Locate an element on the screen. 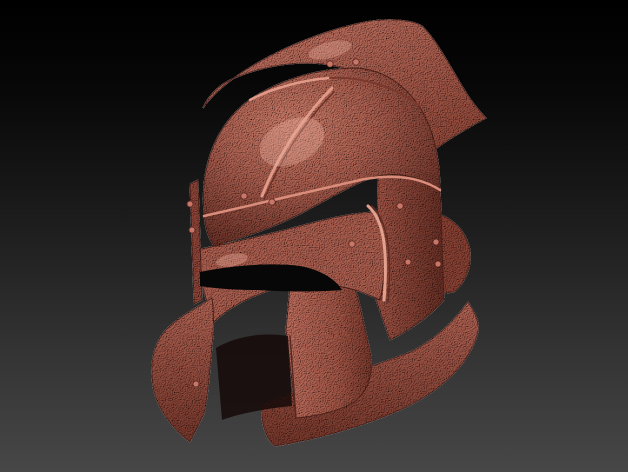  cheek-guard-left is located at coordinates (182, 370).